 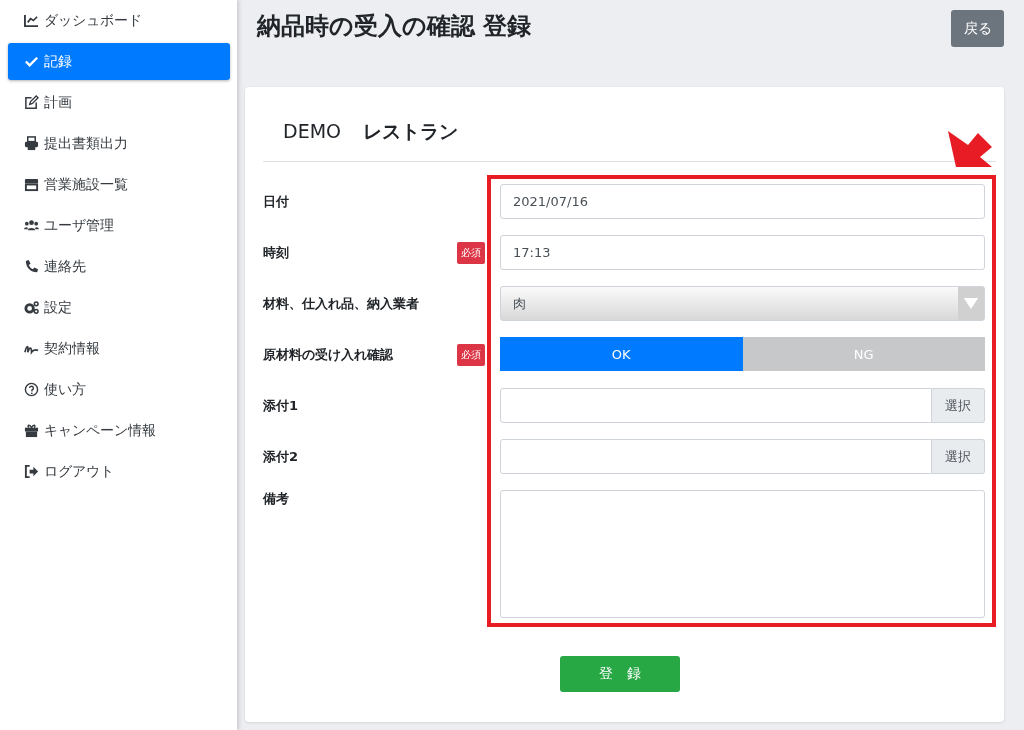 What do you see at coordinates (119, 102) in the screenshot?
I see `sidebar-item: 計画` at bounding box center [119, 102].